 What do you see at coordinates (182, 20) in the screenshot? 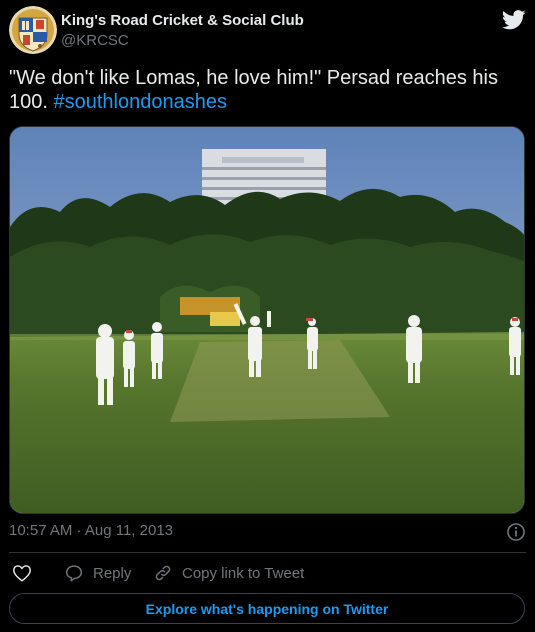
I see `author-name: King's Road Cricket & Social Club` at bounding box center [182, 20].